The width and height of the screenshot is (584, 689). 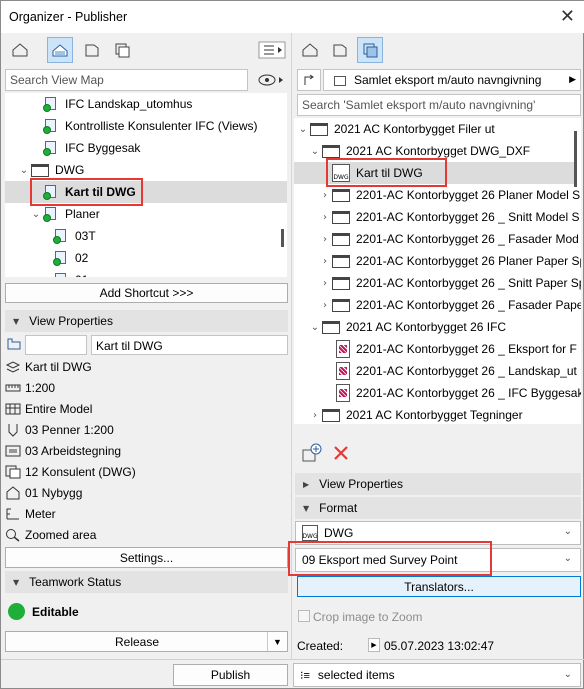 What do you see at coordinates (448, 239) in the screenshot?
I see `tree-folder: › 2201-AC Kontorbygget 26 _ Fasader Mod` at bounding box center [448, 239].